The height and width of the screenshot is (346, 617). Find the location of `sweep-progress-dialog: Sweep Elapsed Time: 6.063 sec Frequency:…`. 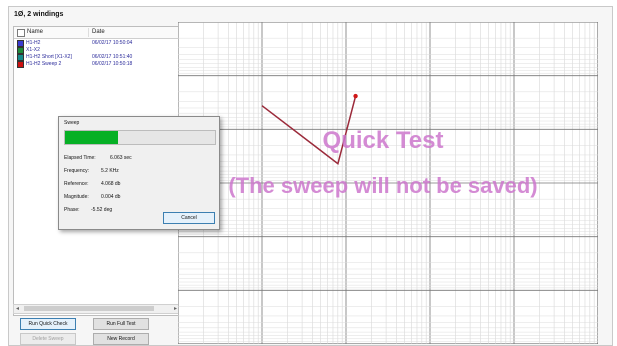

sweep-progress-dialog: Sweep Elapsed Time: 6.063 sec Frequency:… is located at coordinates (139, 173).